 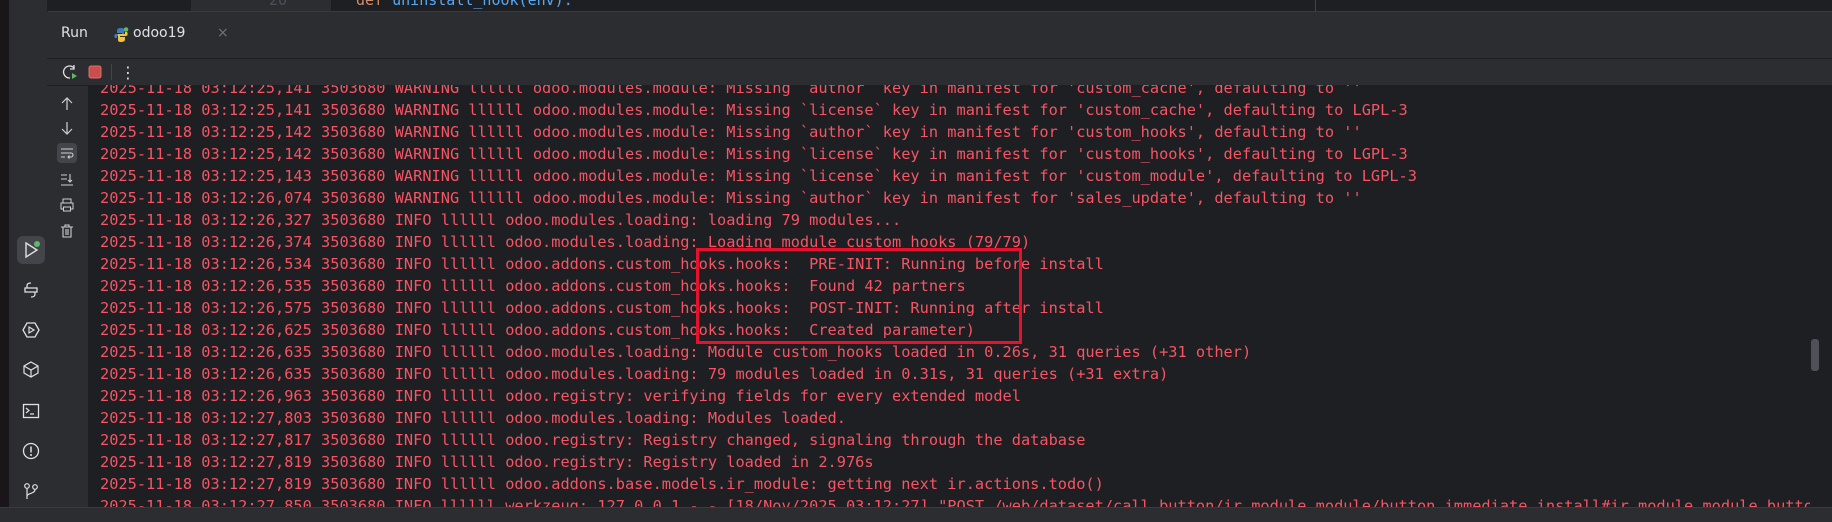 I want to click on console-actions-gutter, so click(x=67, y=296).